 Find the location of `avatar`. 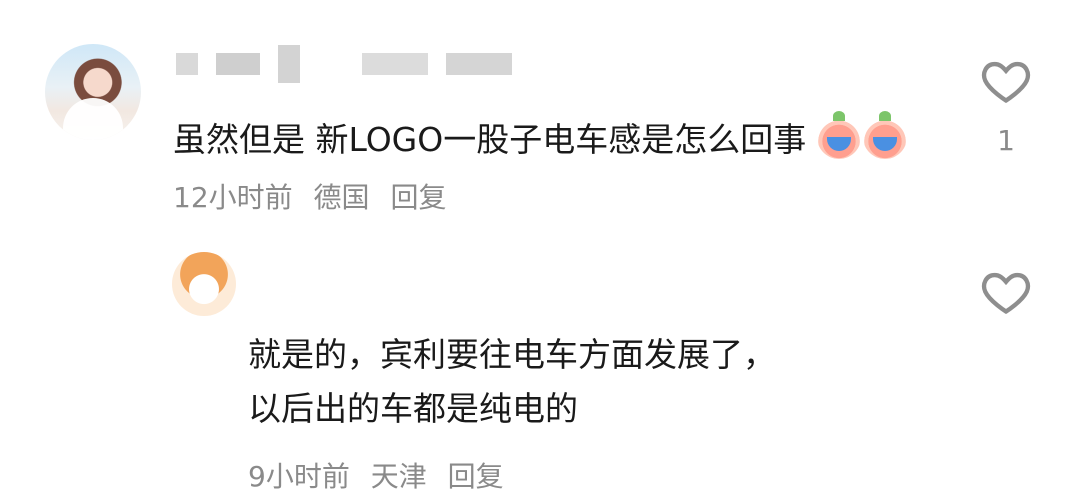

avatar is located at coordinates (93, 92).